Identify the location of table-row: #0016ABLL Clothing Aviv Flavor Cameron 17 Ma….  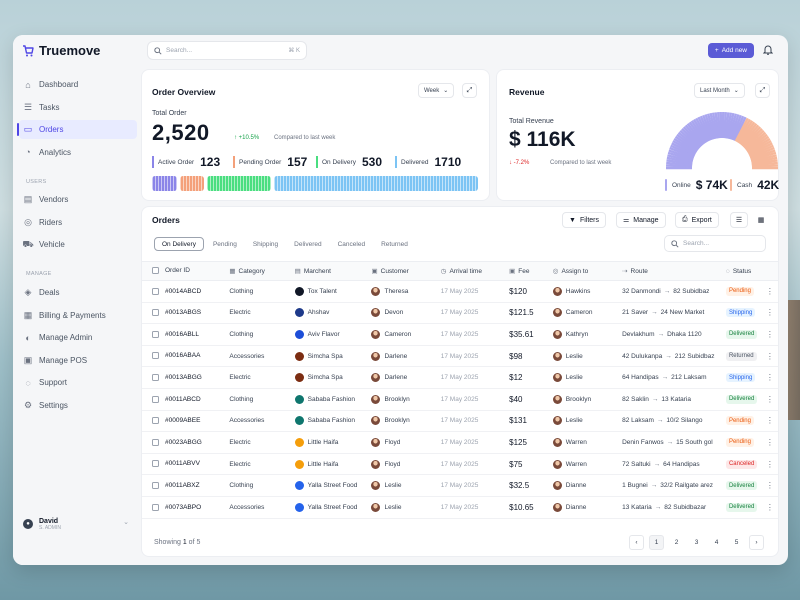
(460, 334).